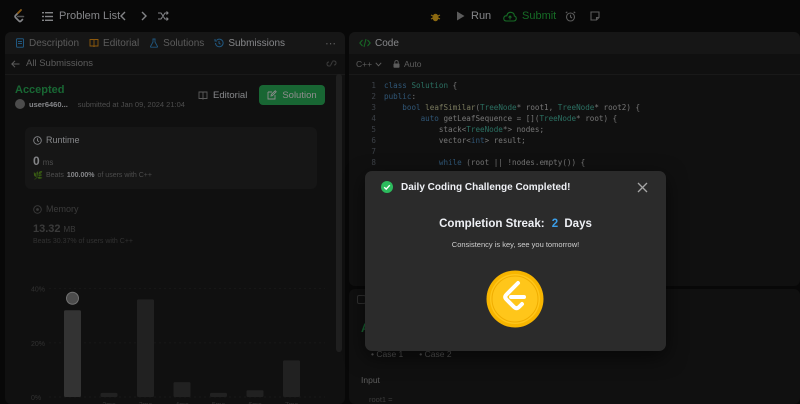 The height and width of the screenshot is (404, 800). I want to click on modal-message: Consistency is key, see you tomorrow!, so click(515, 244).